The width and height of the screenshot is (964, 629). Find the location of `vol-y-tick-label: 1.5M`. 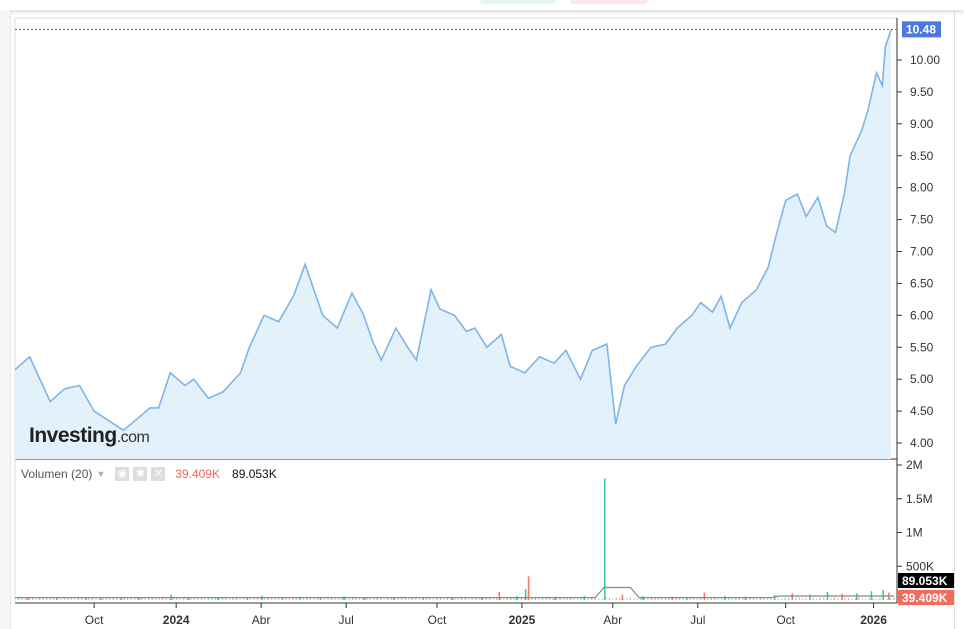

vol-y-tick-label: 1.5M is located at coordinates (919, 499).